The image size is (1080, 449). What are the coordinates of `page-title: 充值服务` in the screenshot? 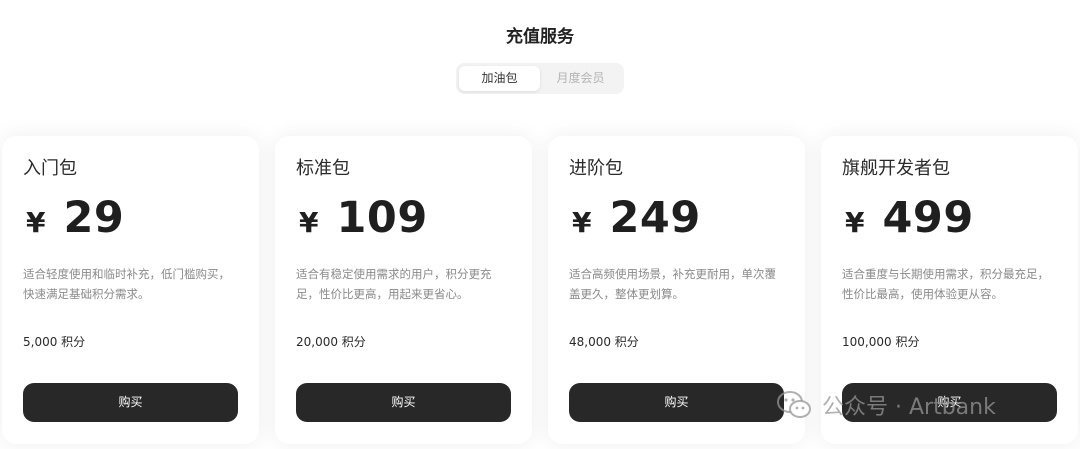 It's located at (540, 37).